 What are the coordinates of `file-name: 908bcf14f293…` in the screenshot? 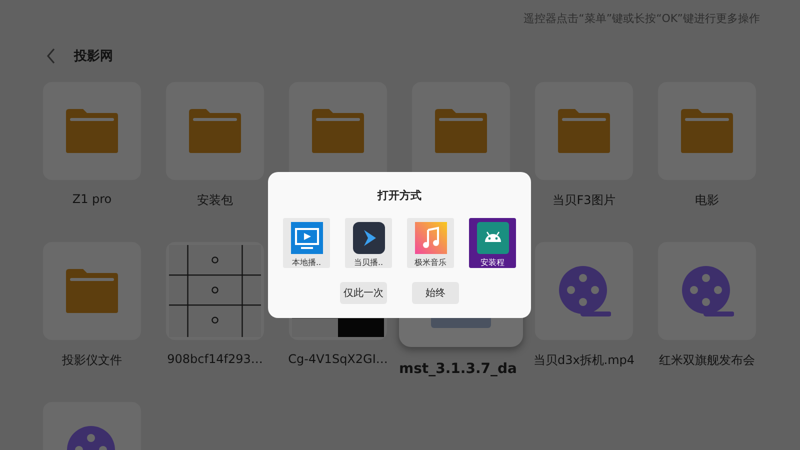 It's located at (215, 359).